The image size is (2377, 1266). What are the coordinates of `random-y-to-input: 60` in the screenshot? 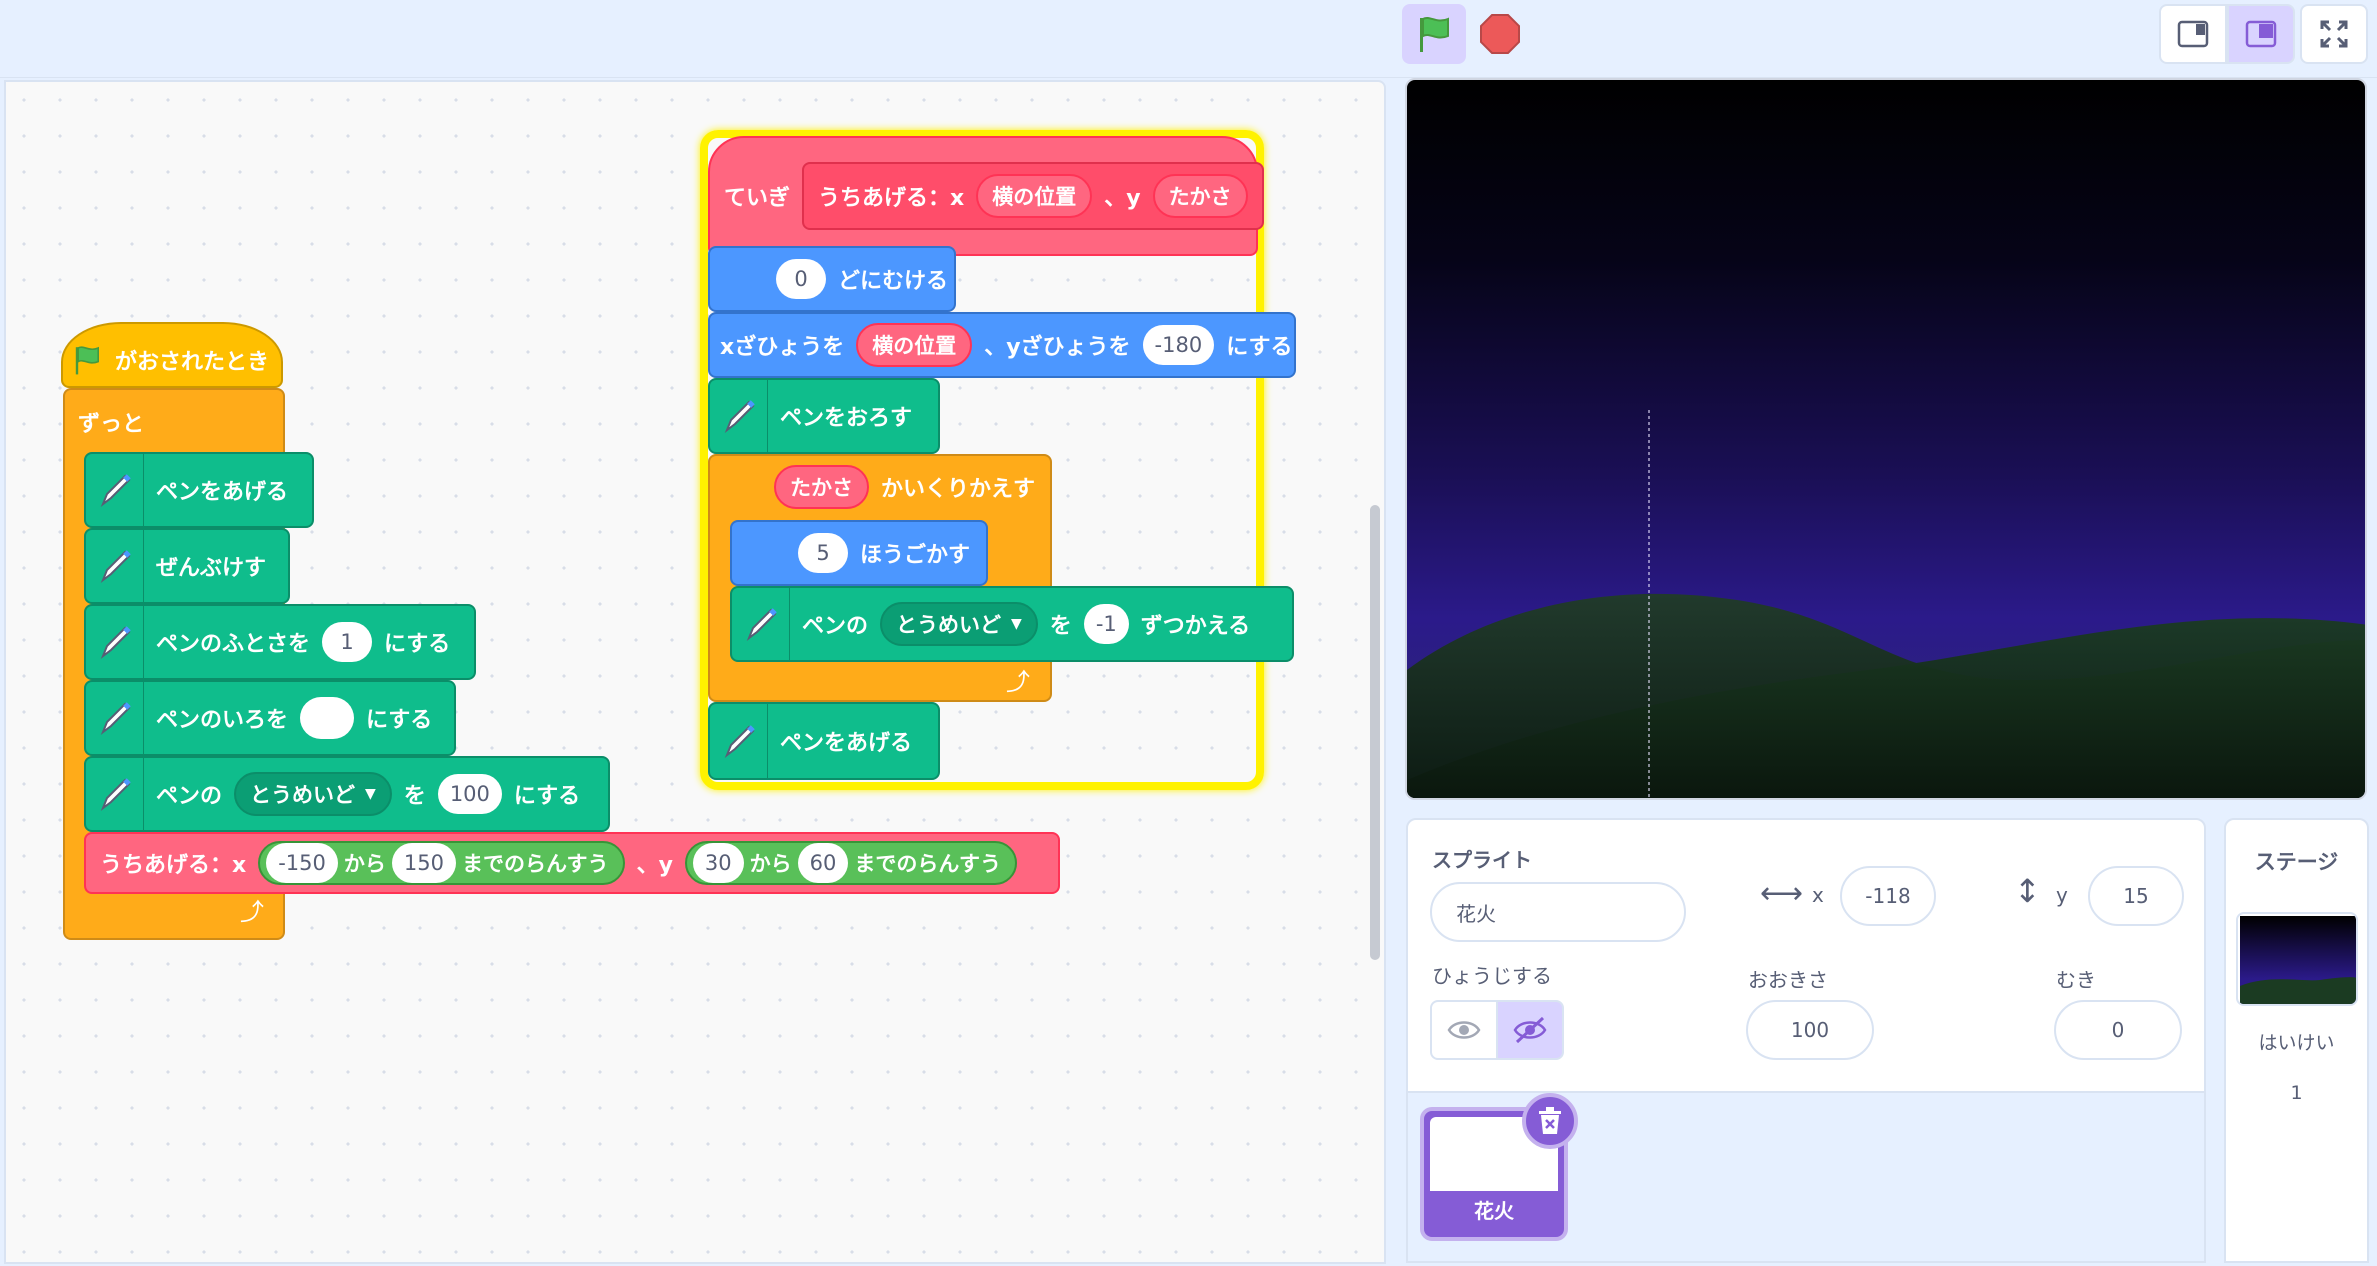 It's located at (823, 863).